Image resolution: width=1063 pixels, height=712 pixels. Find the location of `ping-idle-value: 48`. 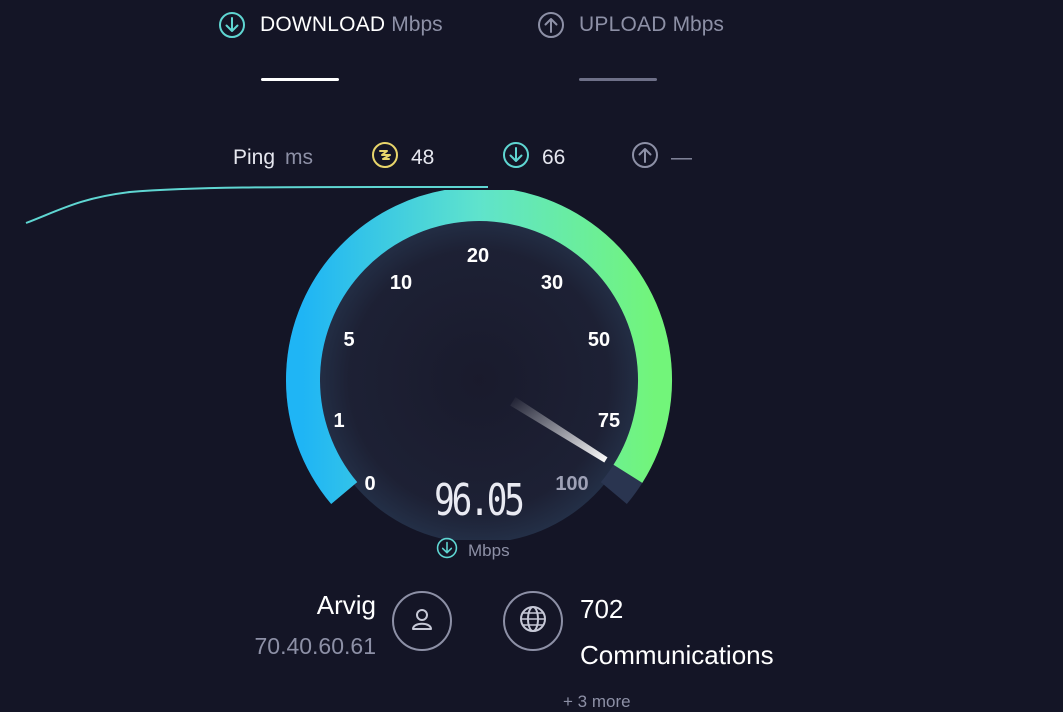

ping-idle-value: 48 is located at coordinates (423, 157).